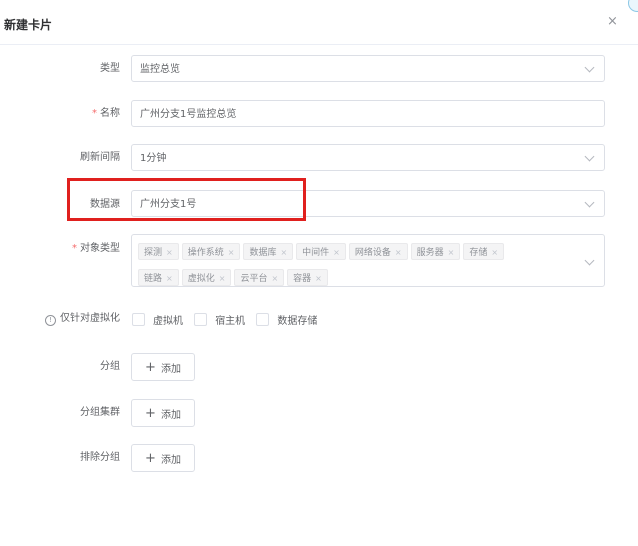 Image resolution: width=638 pixels, height=546 pixels. I want to click on name-input: 广州分支1号监控总览, so click(368, 113).